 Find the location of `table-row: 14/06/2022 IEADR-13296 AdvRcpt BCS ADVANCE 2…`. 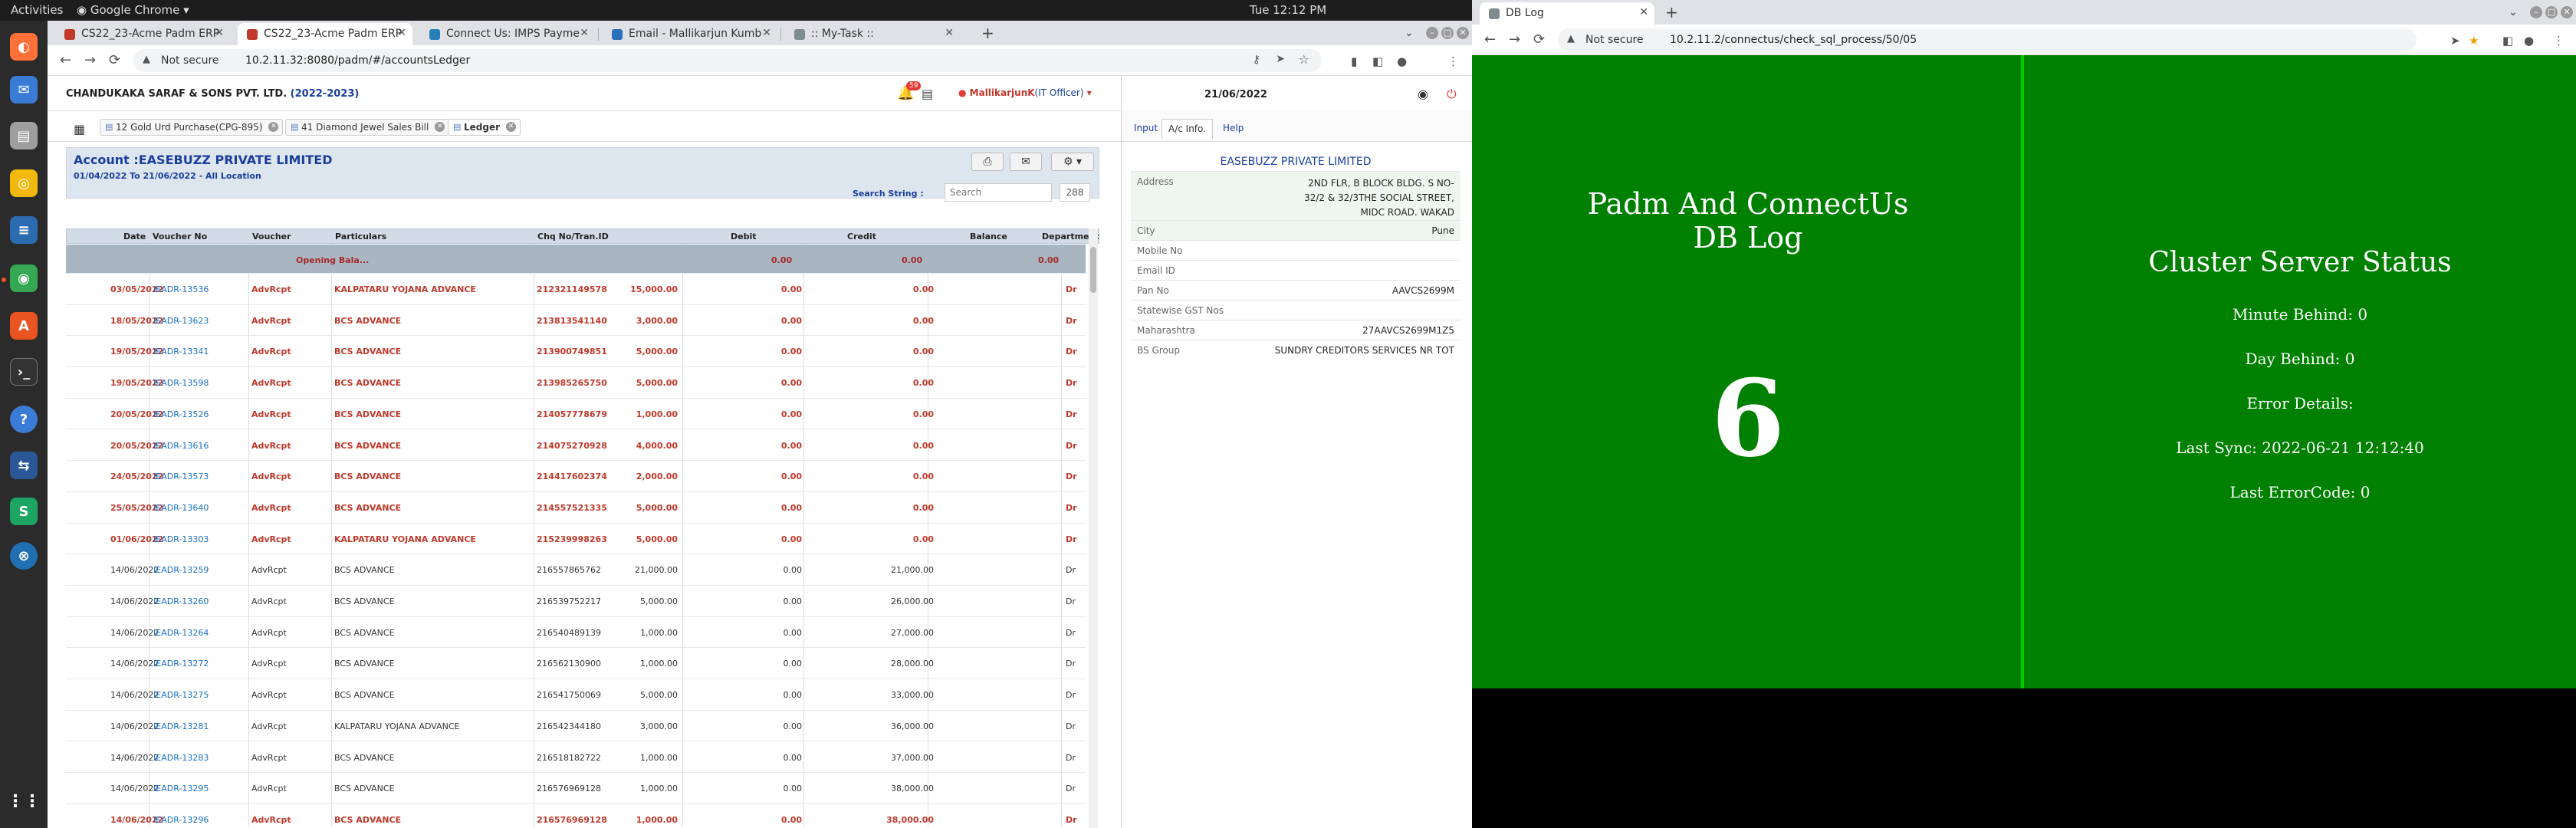

table-row: 14/06/2022 IEADR-13296 AdvRcpt BCS ADVANCE 2… is located at coordinates (576, 815).